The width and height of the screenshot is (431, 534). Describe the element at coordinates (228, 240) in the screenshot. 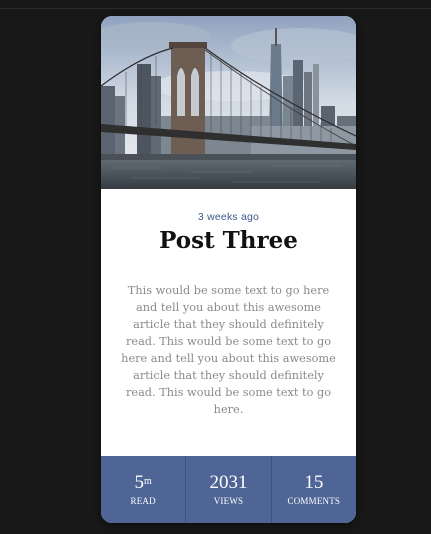

I see `post-title: Post Three` at that location.